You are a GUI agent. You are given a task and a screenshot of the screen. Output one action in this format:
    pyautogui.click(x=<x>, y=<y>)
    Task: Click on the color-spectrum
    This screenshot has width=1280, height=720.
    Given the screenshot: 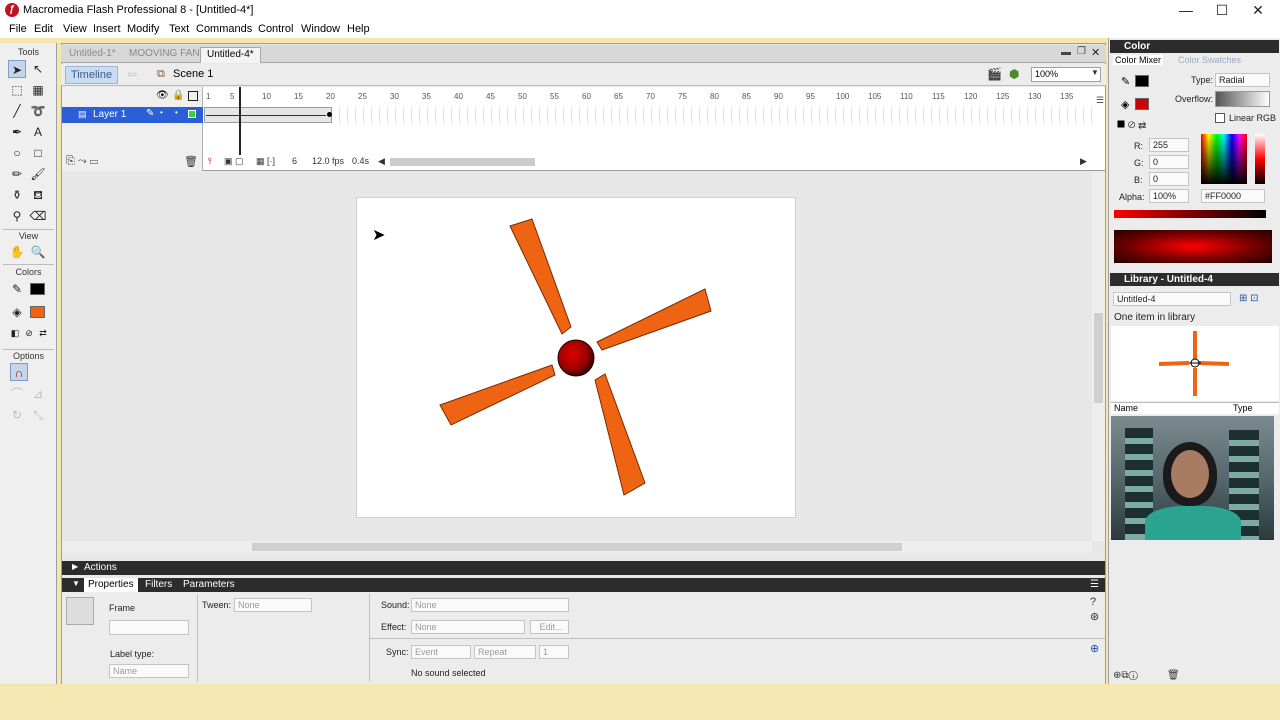 What is the action you would take?
    pyautogui.click(x=1224, y=159)
    